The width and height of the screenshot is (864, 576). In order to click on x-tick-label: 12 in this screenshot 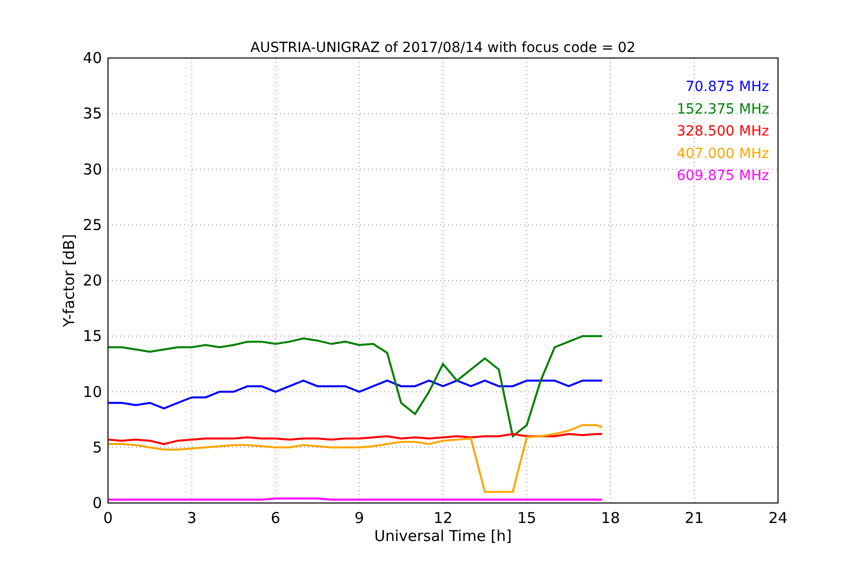, I will do `click(443, 518)`.